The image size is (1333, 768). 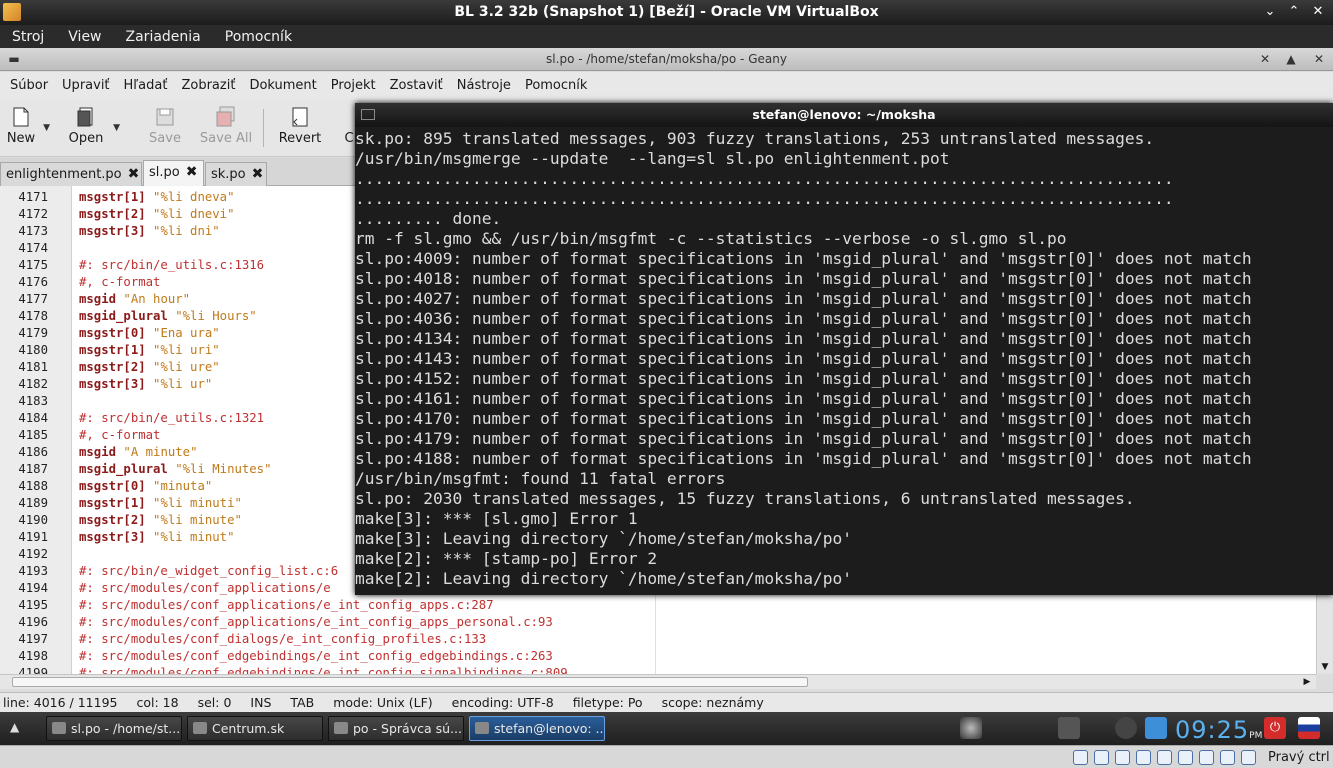 I want to click on menu-build: Zostaviť, so click(x=416, y=85).